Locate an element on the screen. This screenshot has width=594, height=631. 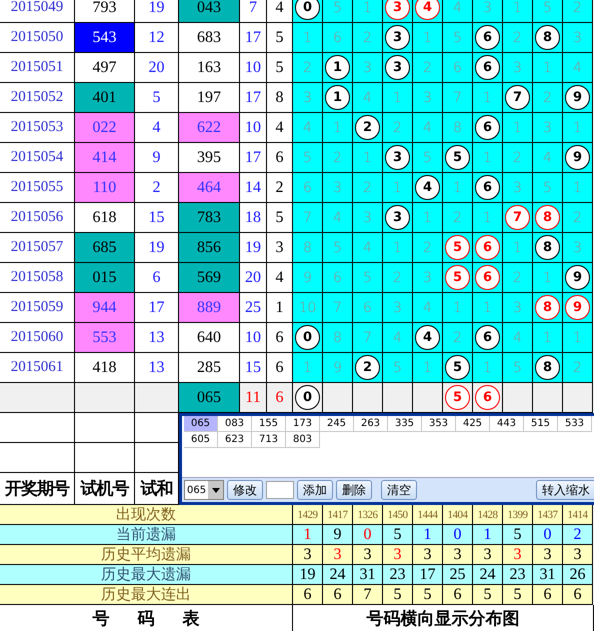
number-item: 335 is located at coordinates (404, 423).